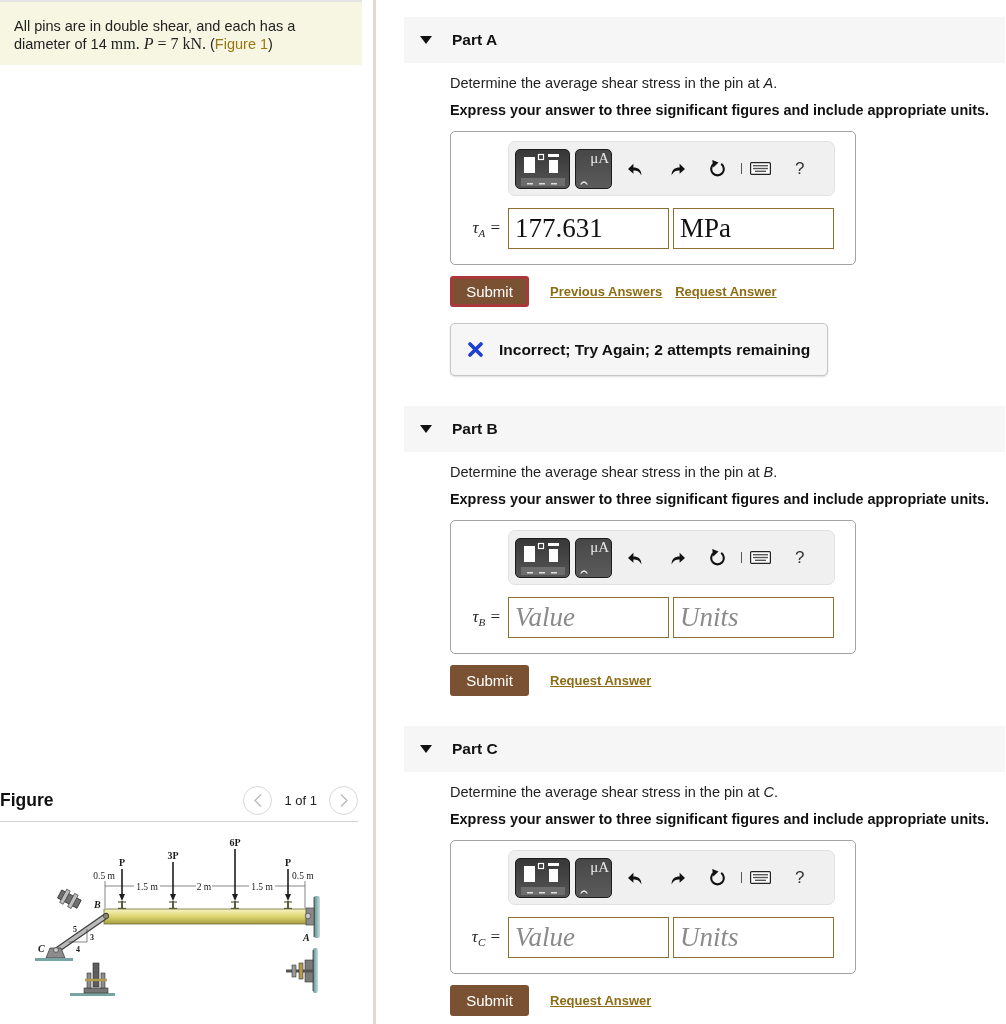 The width and height of the screenshot is (1006, 1024). Describe the element at coordinates (41, 948) in the screenshot. I see `point-label: C` at that location.